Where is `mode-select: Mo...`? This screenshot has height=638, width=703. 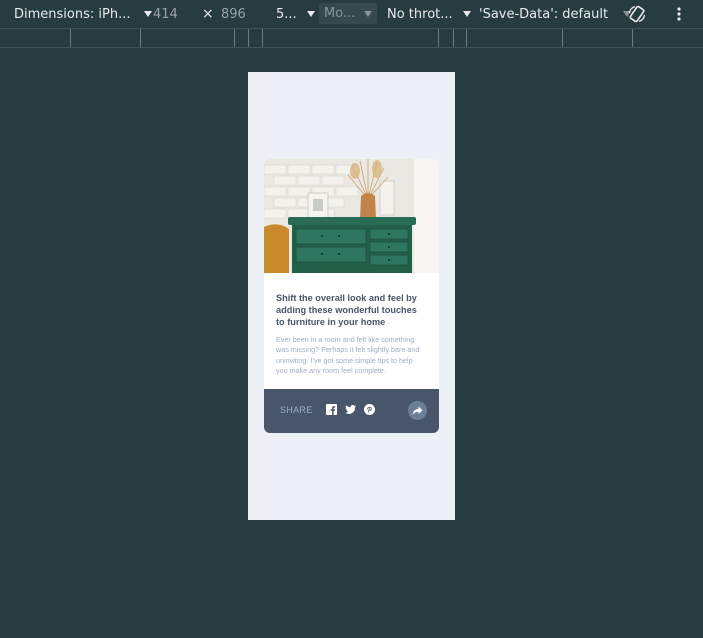 mode-select: Mo... is located at coordinates (348, 13).